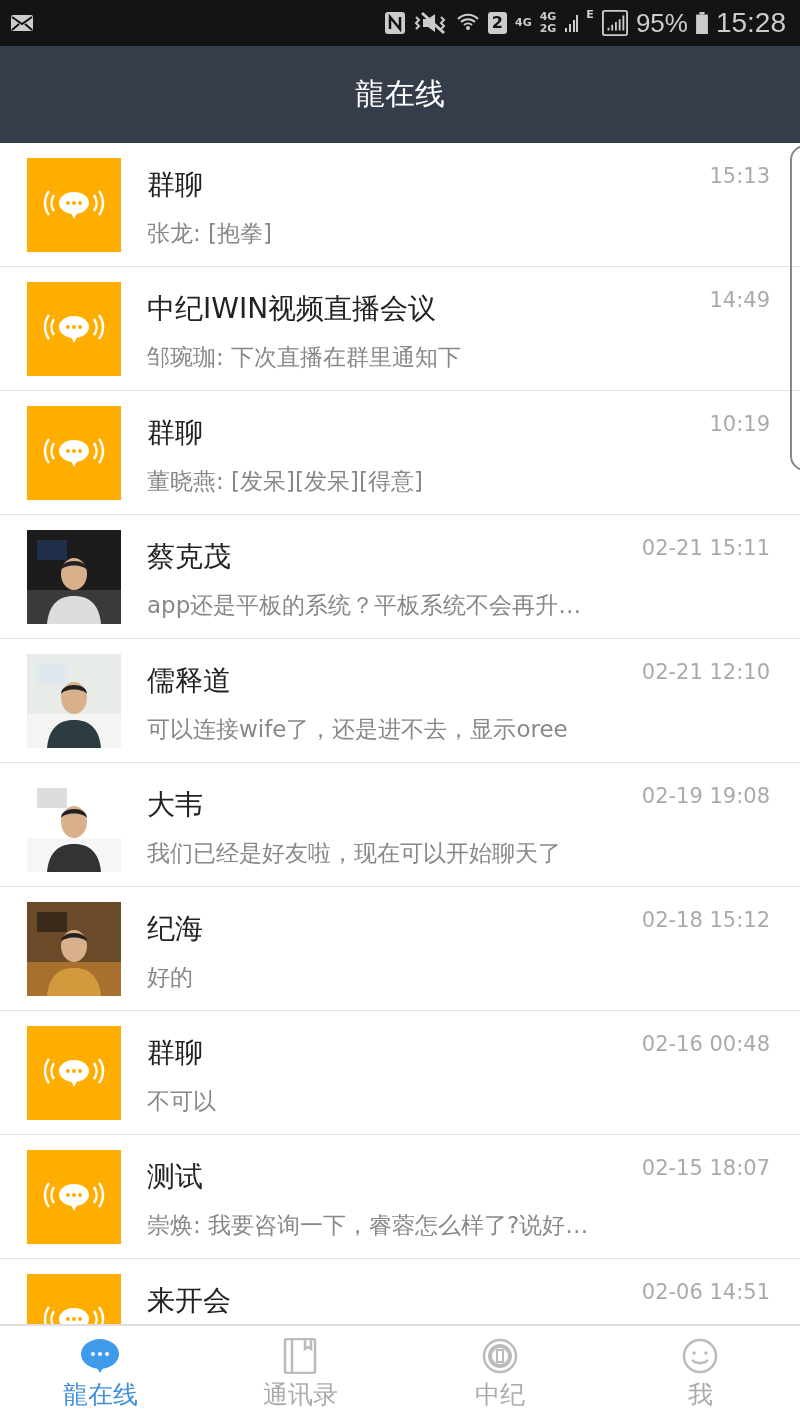 The height and width of the screenshot is (1422, 800). Describe the element at coordinates (548, 29) in the screenshot. I see `network-label: 2G` at that location.